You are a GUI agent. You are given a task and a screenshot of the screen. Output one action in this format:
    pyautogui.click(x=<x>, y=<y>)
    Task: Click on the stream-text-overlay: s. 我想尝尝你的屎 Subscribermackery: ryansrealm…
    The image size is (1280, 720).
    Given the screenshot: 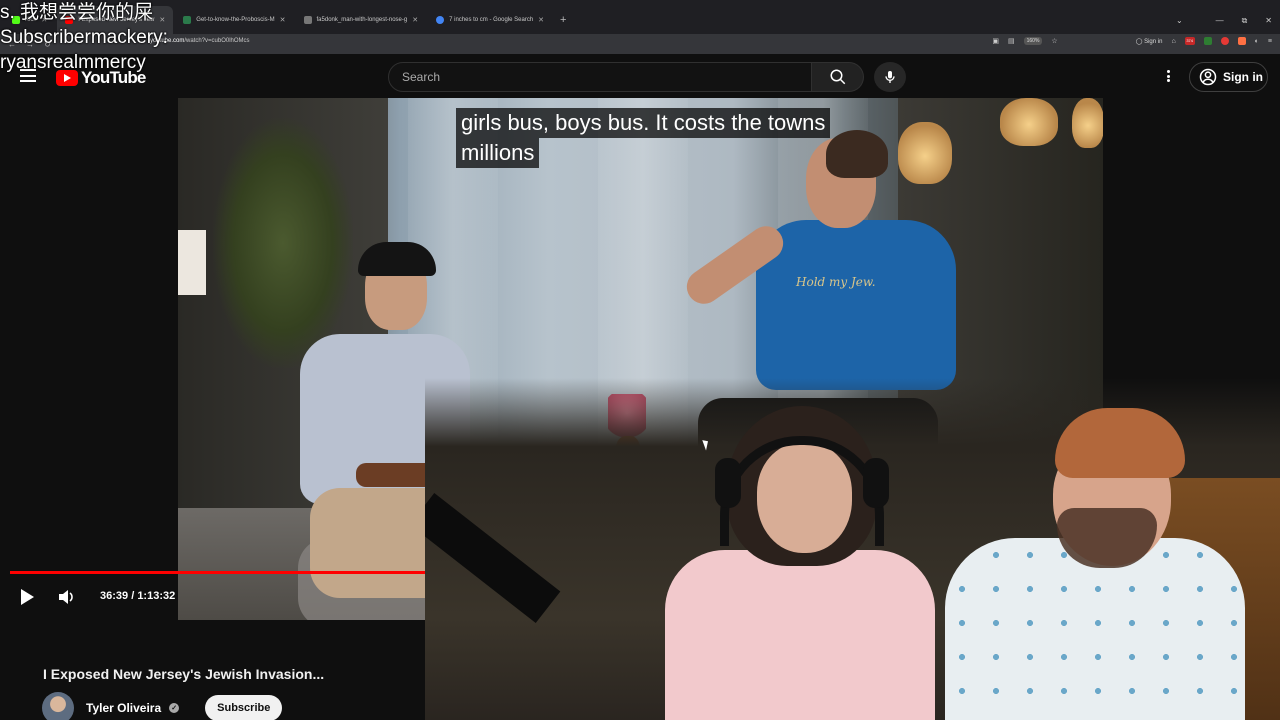 What is the action you would take?
    pyautogui.click(x=84, y=37)
    